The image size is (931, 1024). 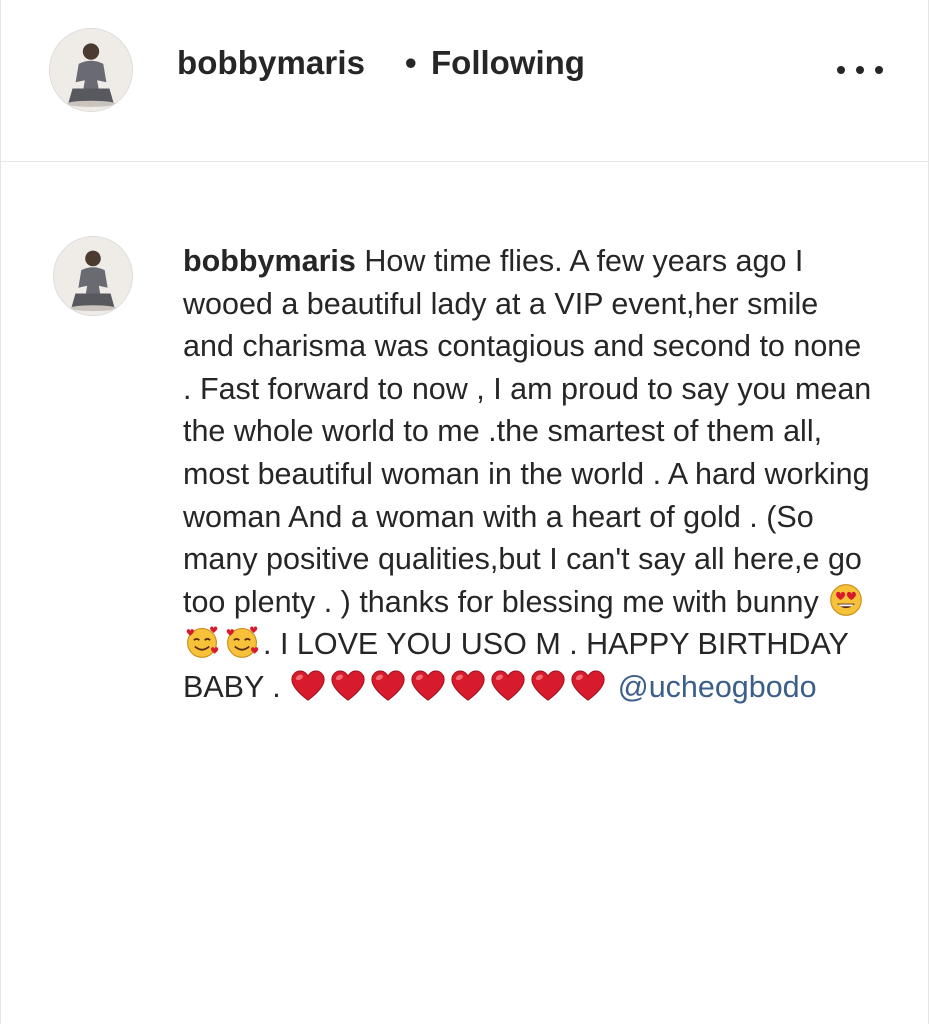 I want to click on caption-username: bobbymaris, so click(x=269, y=261).